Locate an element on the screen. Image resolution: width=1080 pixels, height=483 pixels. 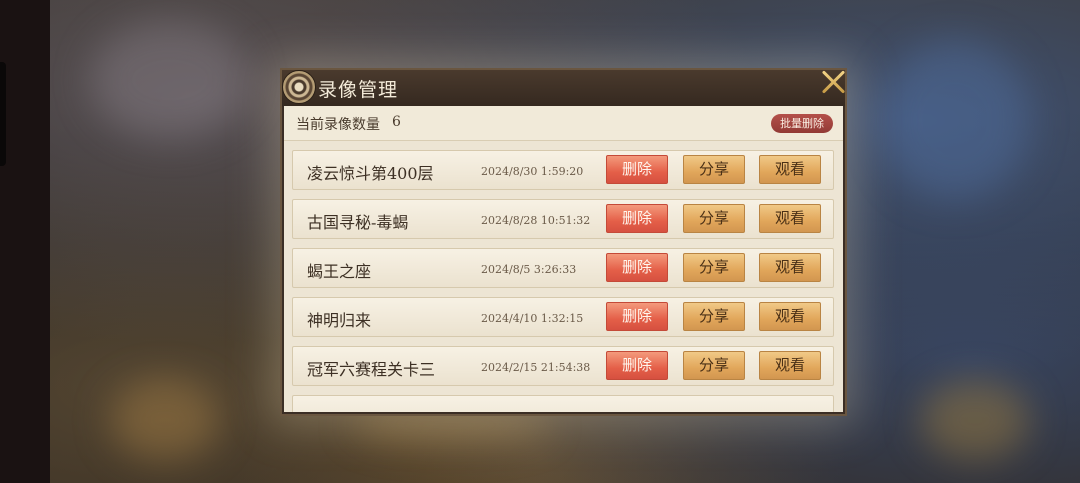
recording-row: 古国寻秘-毒蝎 2024/8/28 10:51:32 删除 分享 观看 is located at coordinates (563, 219).